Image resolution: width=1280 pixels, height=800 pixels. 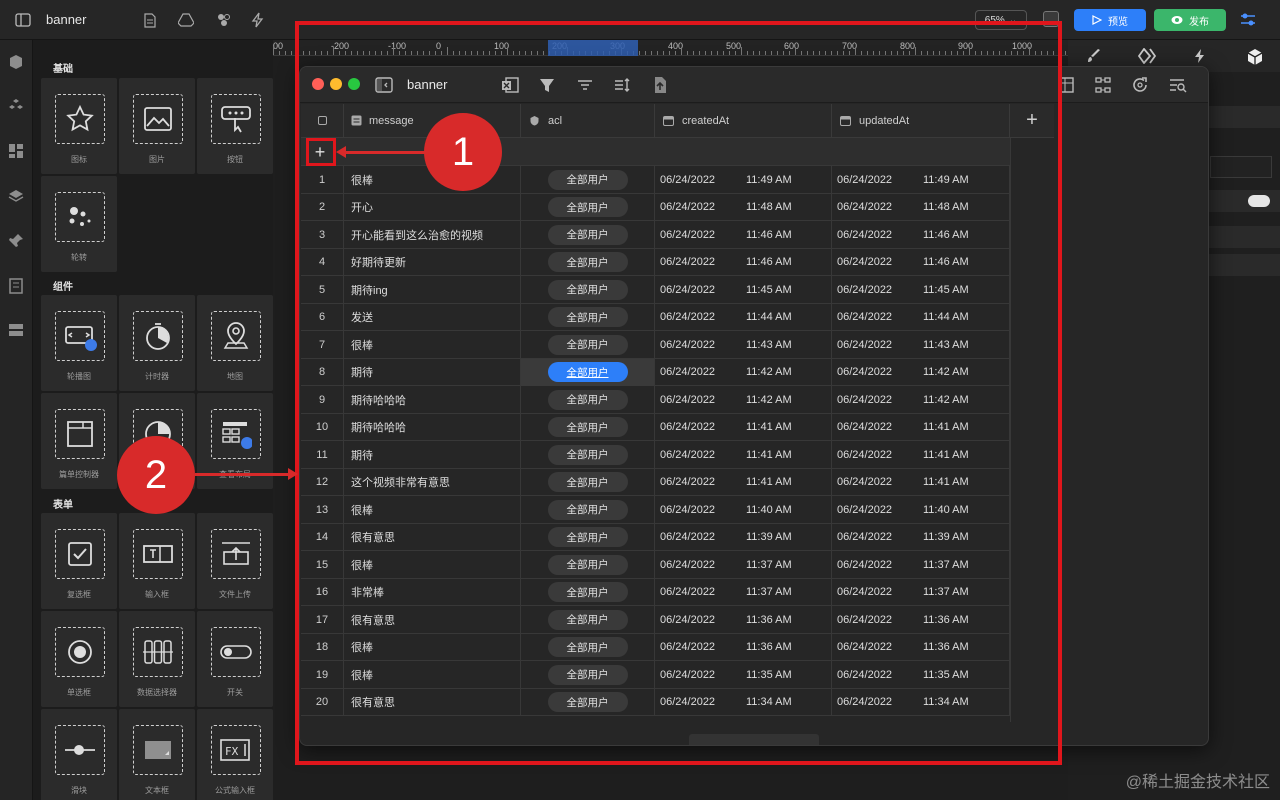 What do you see at coordinates (1147, 56) in the screenshot?
I see `diamond-icon` at bounding box center [1147, 56].